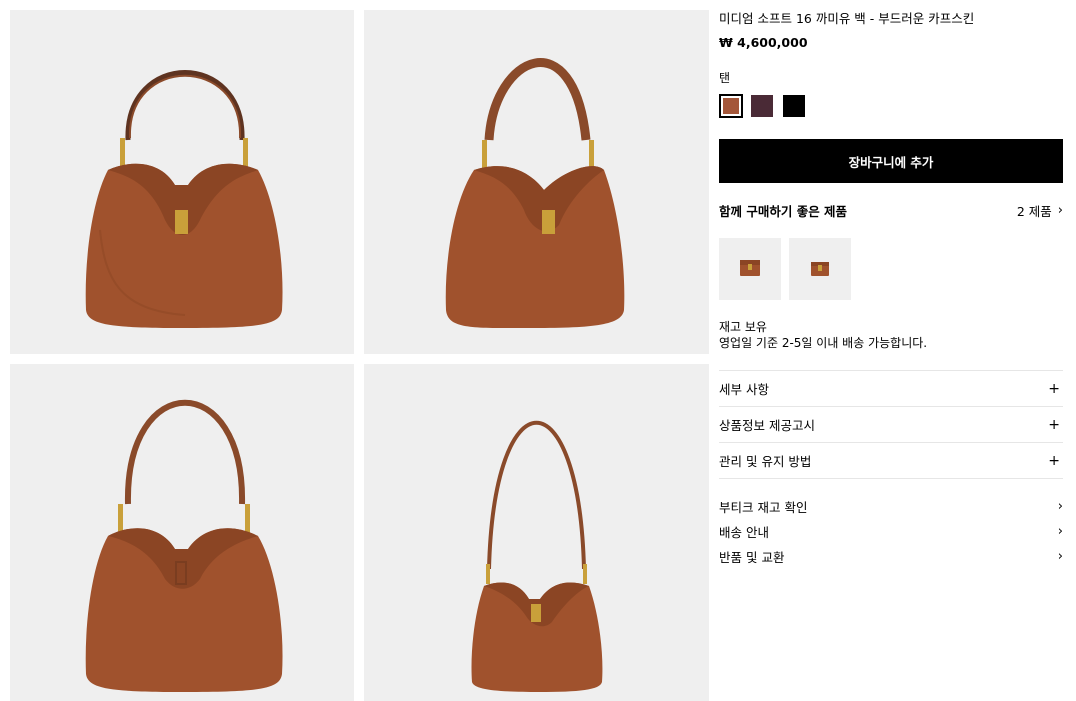  What do you see at coordinates (891, 388) in the screenshot?
I see `accordion-details: 세부 사항 +` at bounding box center [891, 388].